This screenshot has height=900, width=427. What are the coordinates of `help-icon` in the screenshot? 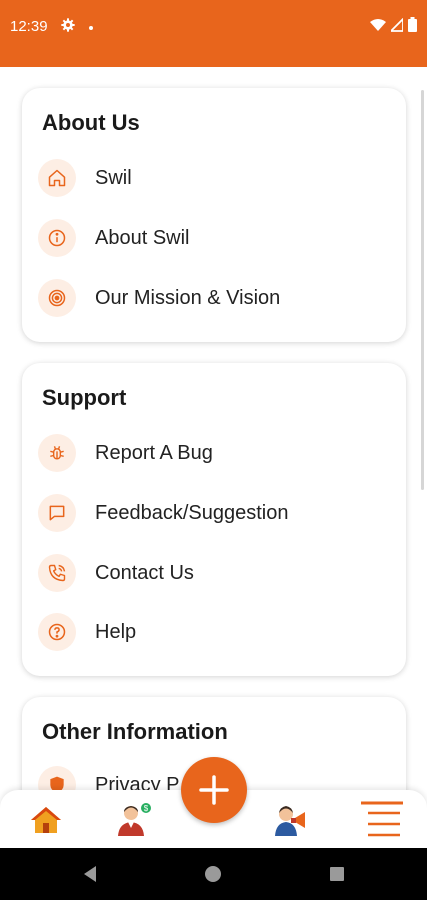 It's located at (57, 632).